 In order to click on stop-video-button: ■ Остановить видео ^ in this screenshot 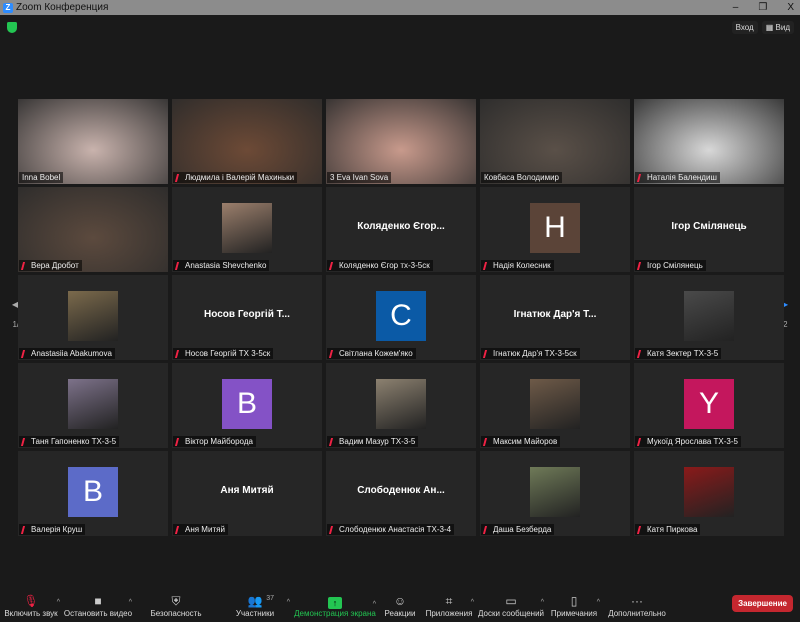, I will do `click(98, 607)`.